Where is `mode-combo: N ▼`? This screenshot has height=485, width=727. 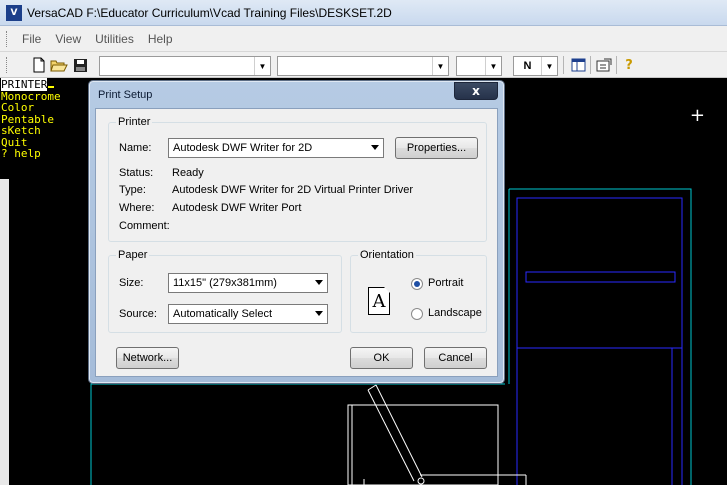
mode-combo: N ▼ is located at coordinates (535, 66).